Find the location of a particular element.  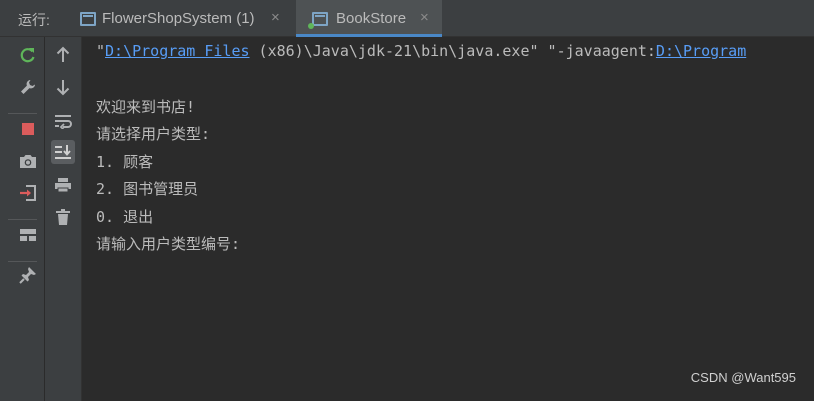

pin-icon is located at coordinates (27, 275).